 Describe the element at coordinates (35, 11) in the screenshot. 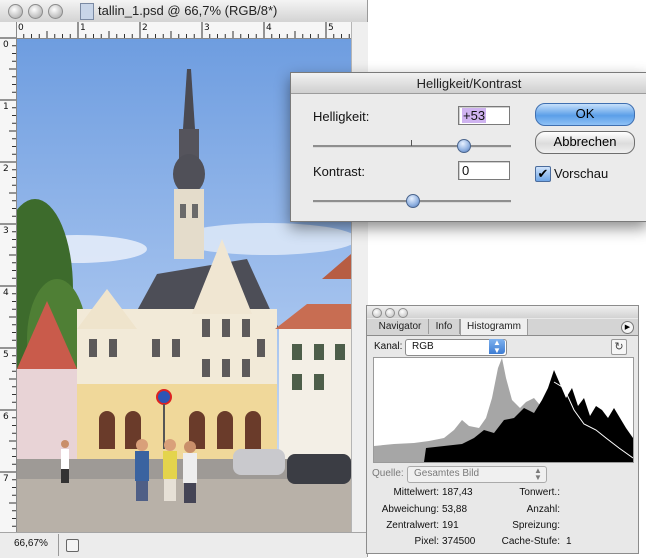

I see `minimize-window-button` at that location.